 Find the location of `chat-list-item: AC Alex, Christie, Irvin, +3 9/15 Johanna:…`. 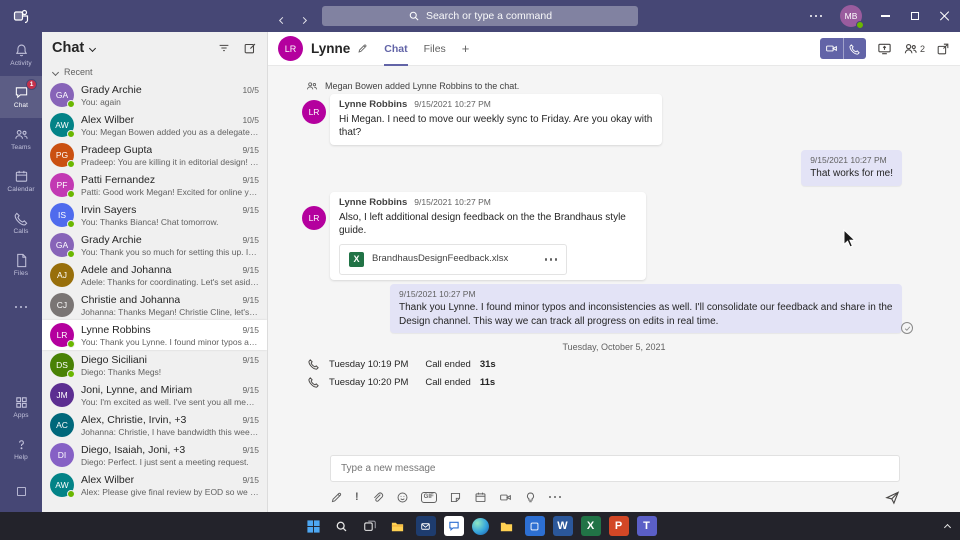

chat-list-item: AC Alex, Christie, Irvin, +3 9/15 Johanna:… is located at coordinates (154, 425).